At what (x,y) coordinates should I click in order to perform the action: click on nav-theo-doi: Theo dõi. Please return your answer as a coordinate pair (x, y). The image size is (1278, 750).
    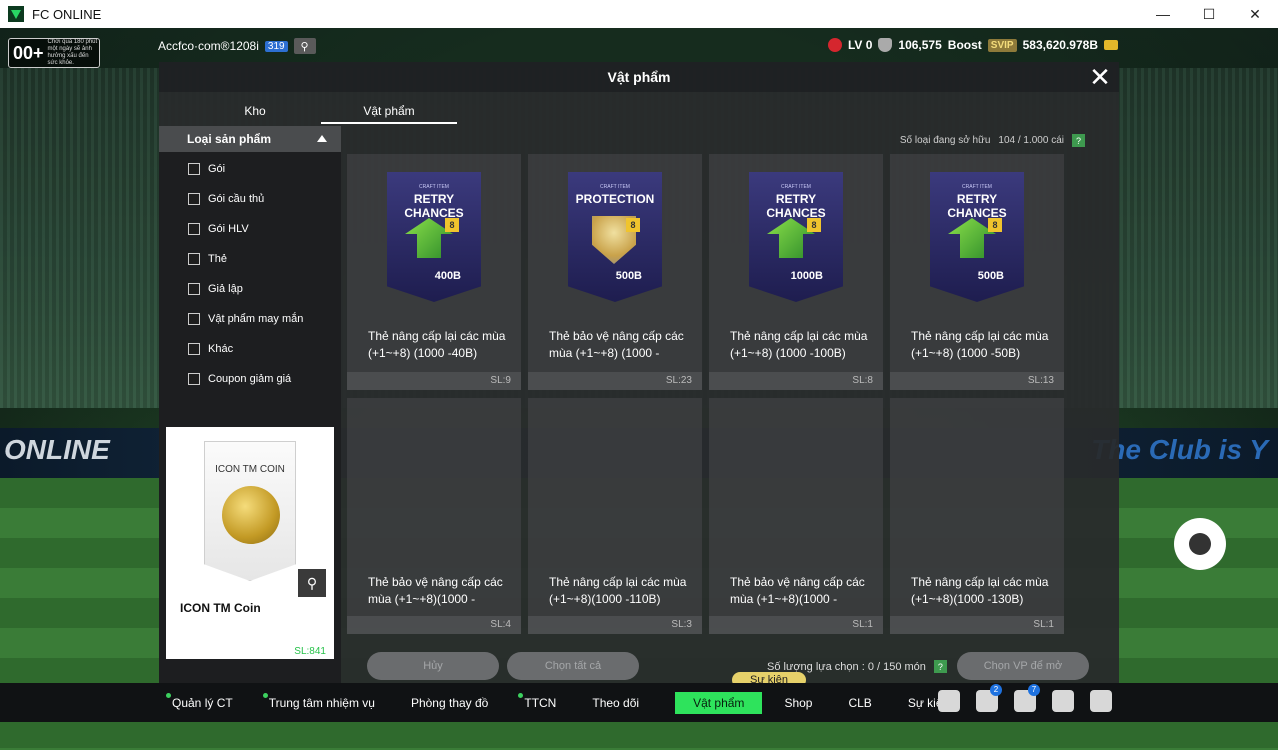
    Looking at the image, I should click on (615, 703).